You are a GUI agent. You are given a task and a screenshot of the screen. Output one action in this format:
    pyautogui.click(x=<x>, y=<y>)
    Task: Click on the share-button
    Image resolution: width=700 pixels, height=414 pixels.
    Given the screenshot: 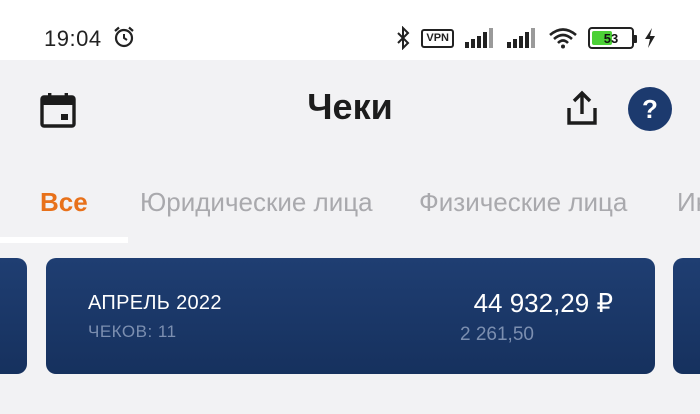 What is the action you would take?
    pyautogui.click(x=582, y=108)
    